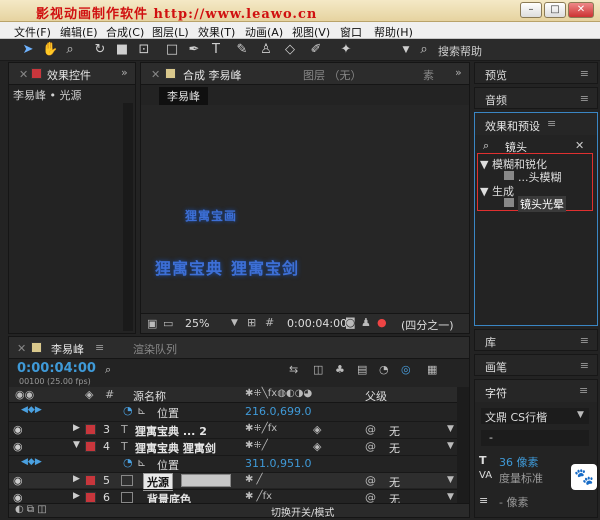 Image resolution: width=600 pixels, height=520 pixels. Describe the element at coordinates (216, 50) in the screenshot. I see `text-tool-icon: T` at that location.